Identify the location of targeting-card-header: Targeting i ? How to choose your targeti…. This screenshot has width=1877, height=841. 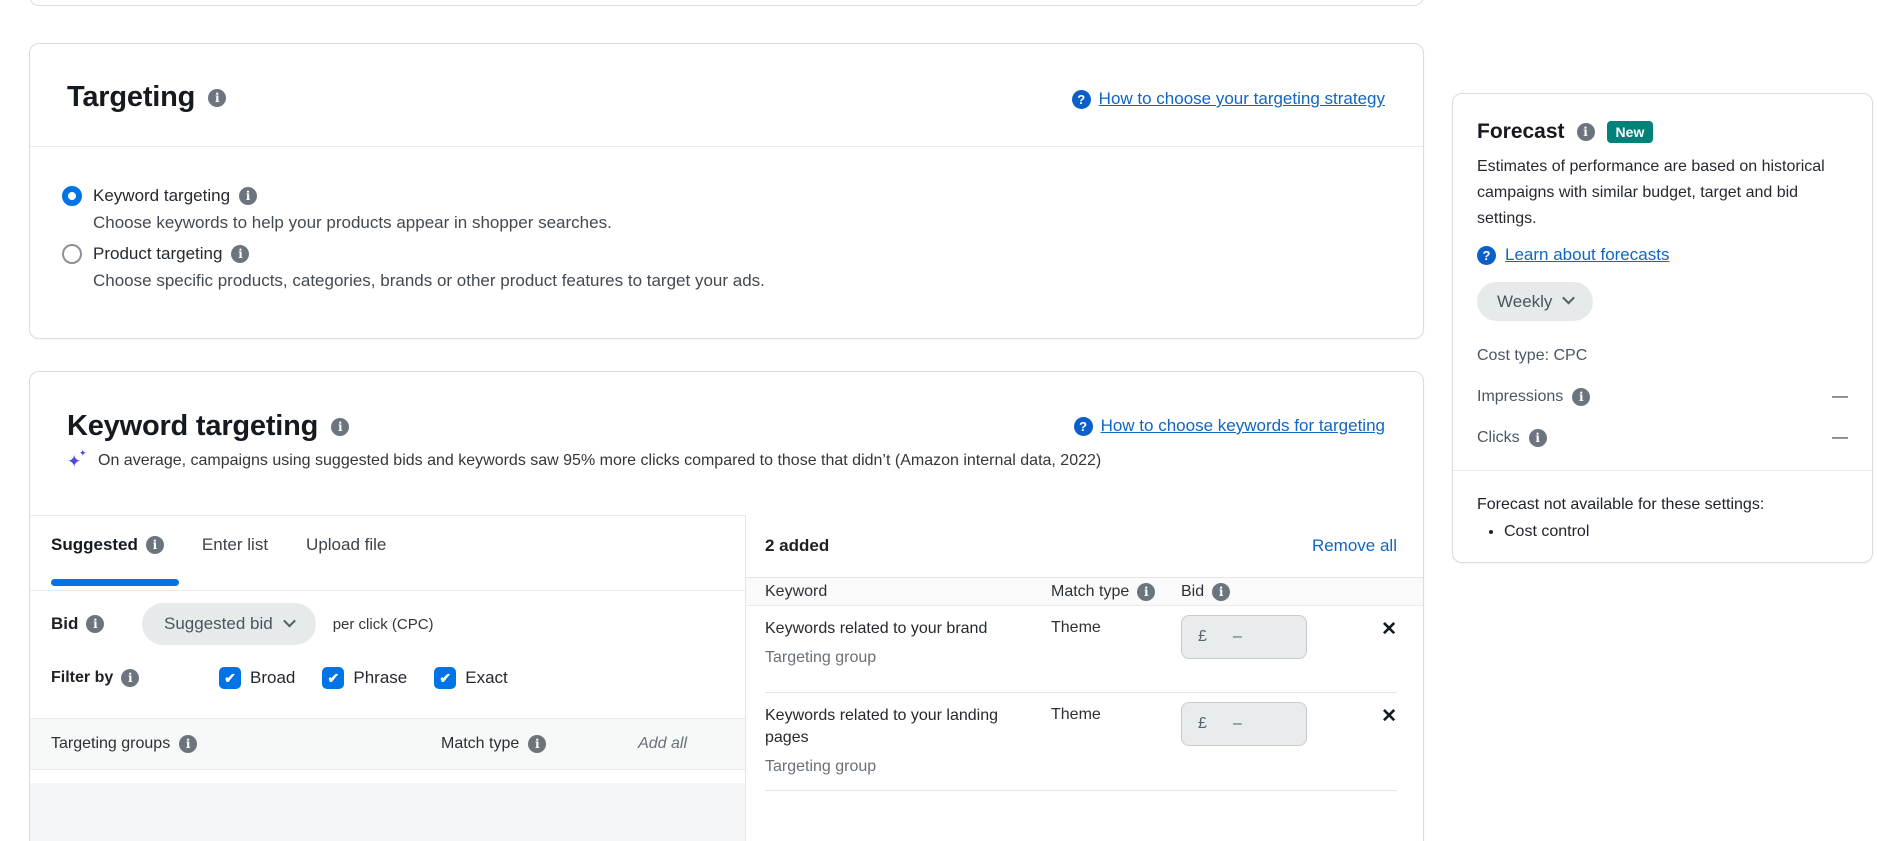
(726, 79).